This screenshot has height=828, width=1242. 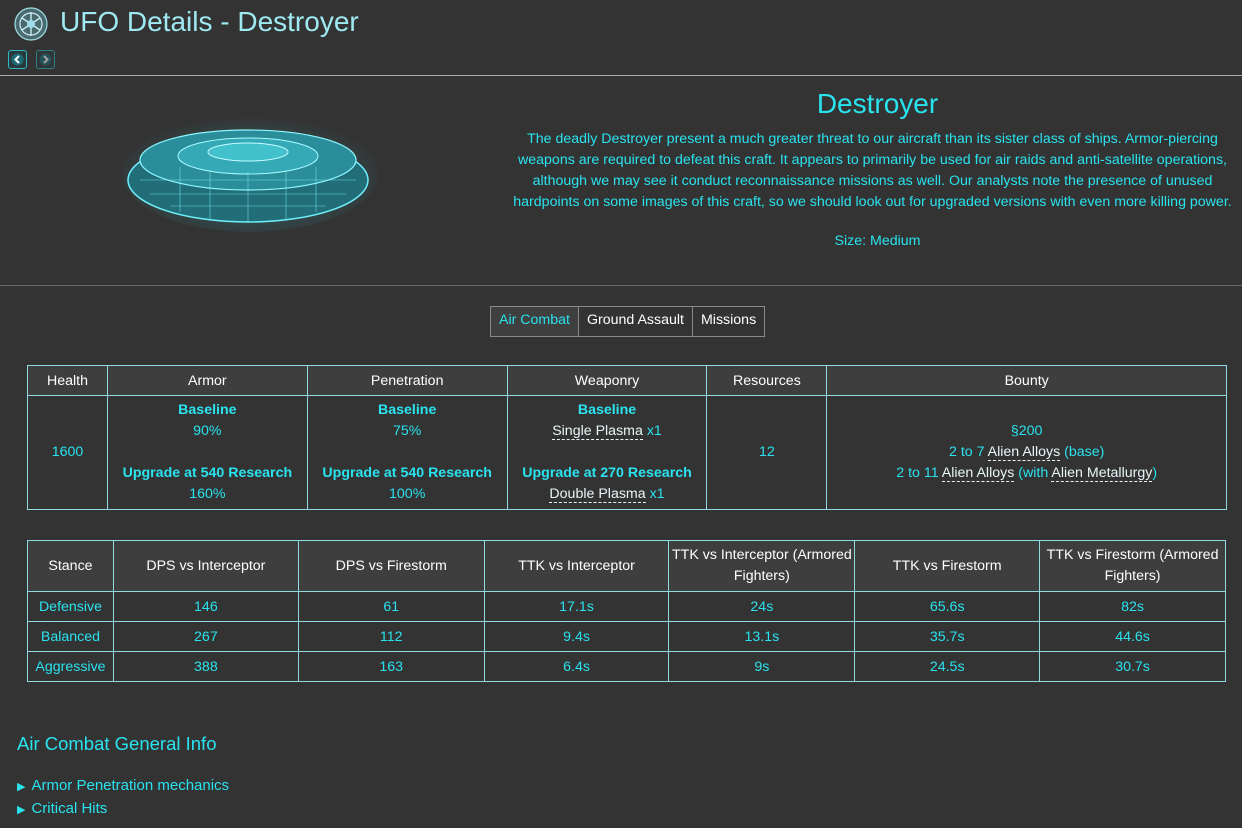 What do you see at coordinates (762, 606) in the screenshot?
I see `table-cell: 24s` at bounding box center [762, 606].